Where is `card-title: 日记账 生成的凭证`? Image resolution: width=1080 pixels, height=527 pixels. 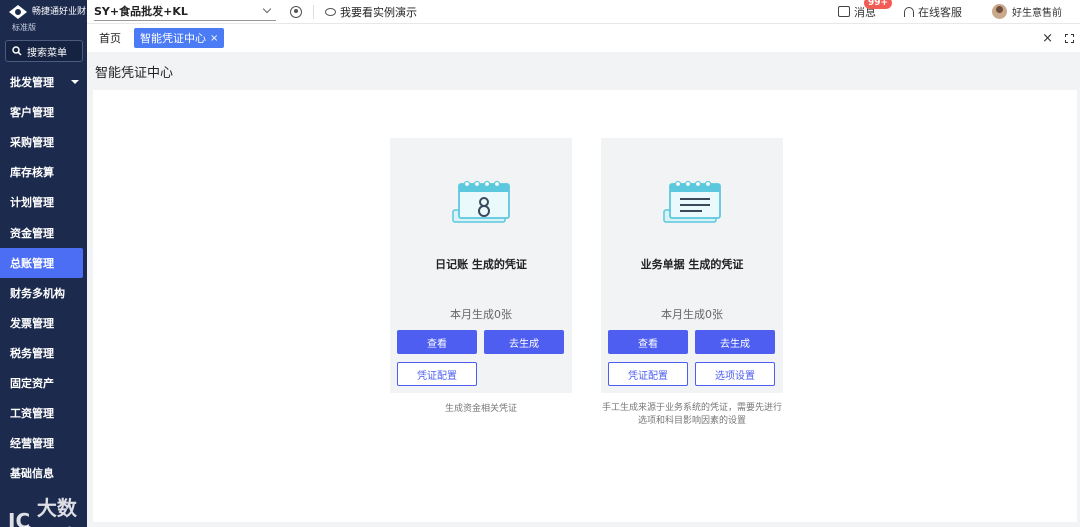 card-title: 日记账 生成的凭证 is located at coordinates (481, 264).